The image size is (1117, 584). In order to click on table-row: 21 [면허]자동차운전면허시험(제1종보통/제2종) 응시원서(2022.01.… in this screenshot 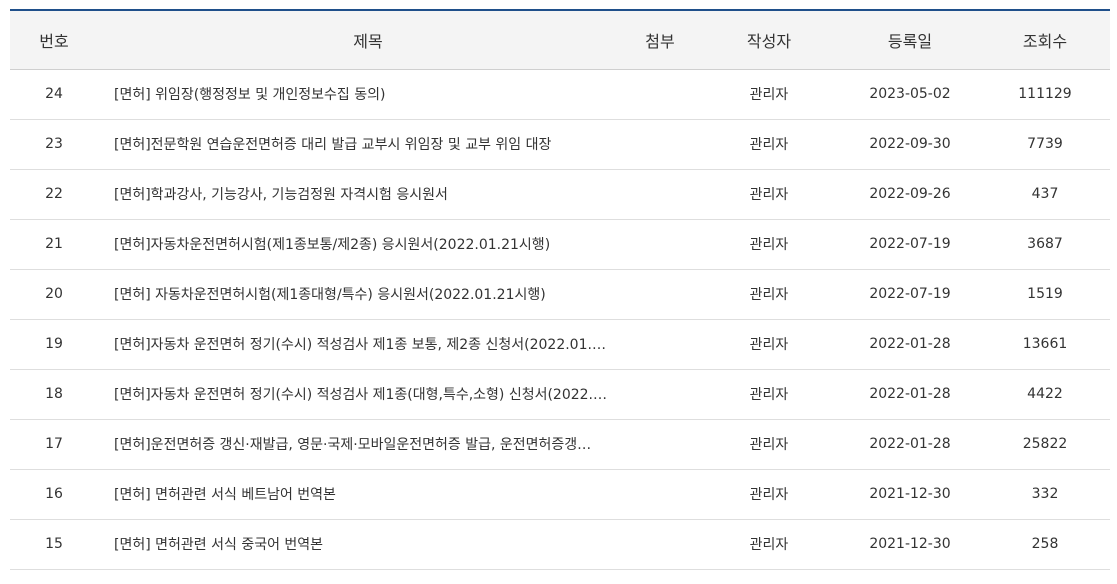, I will do `click(560, 244)`.